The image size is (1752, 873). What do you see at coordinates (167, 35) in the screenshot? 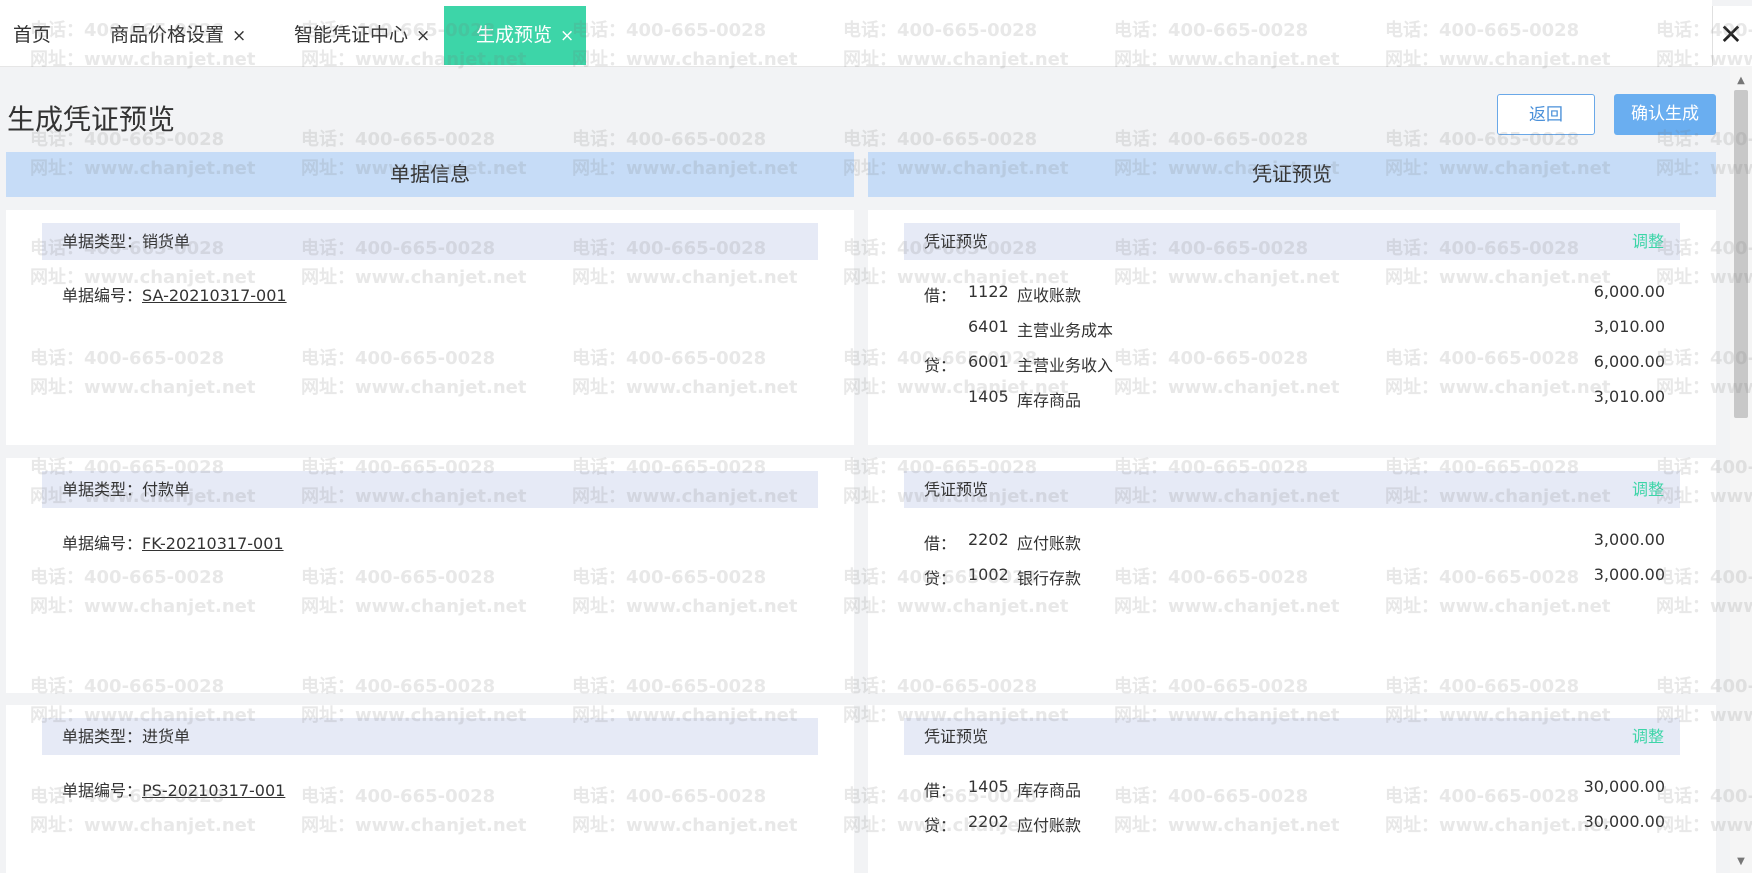
I see `tab-label: 商品价格设置` at bounding box center [167, 35].